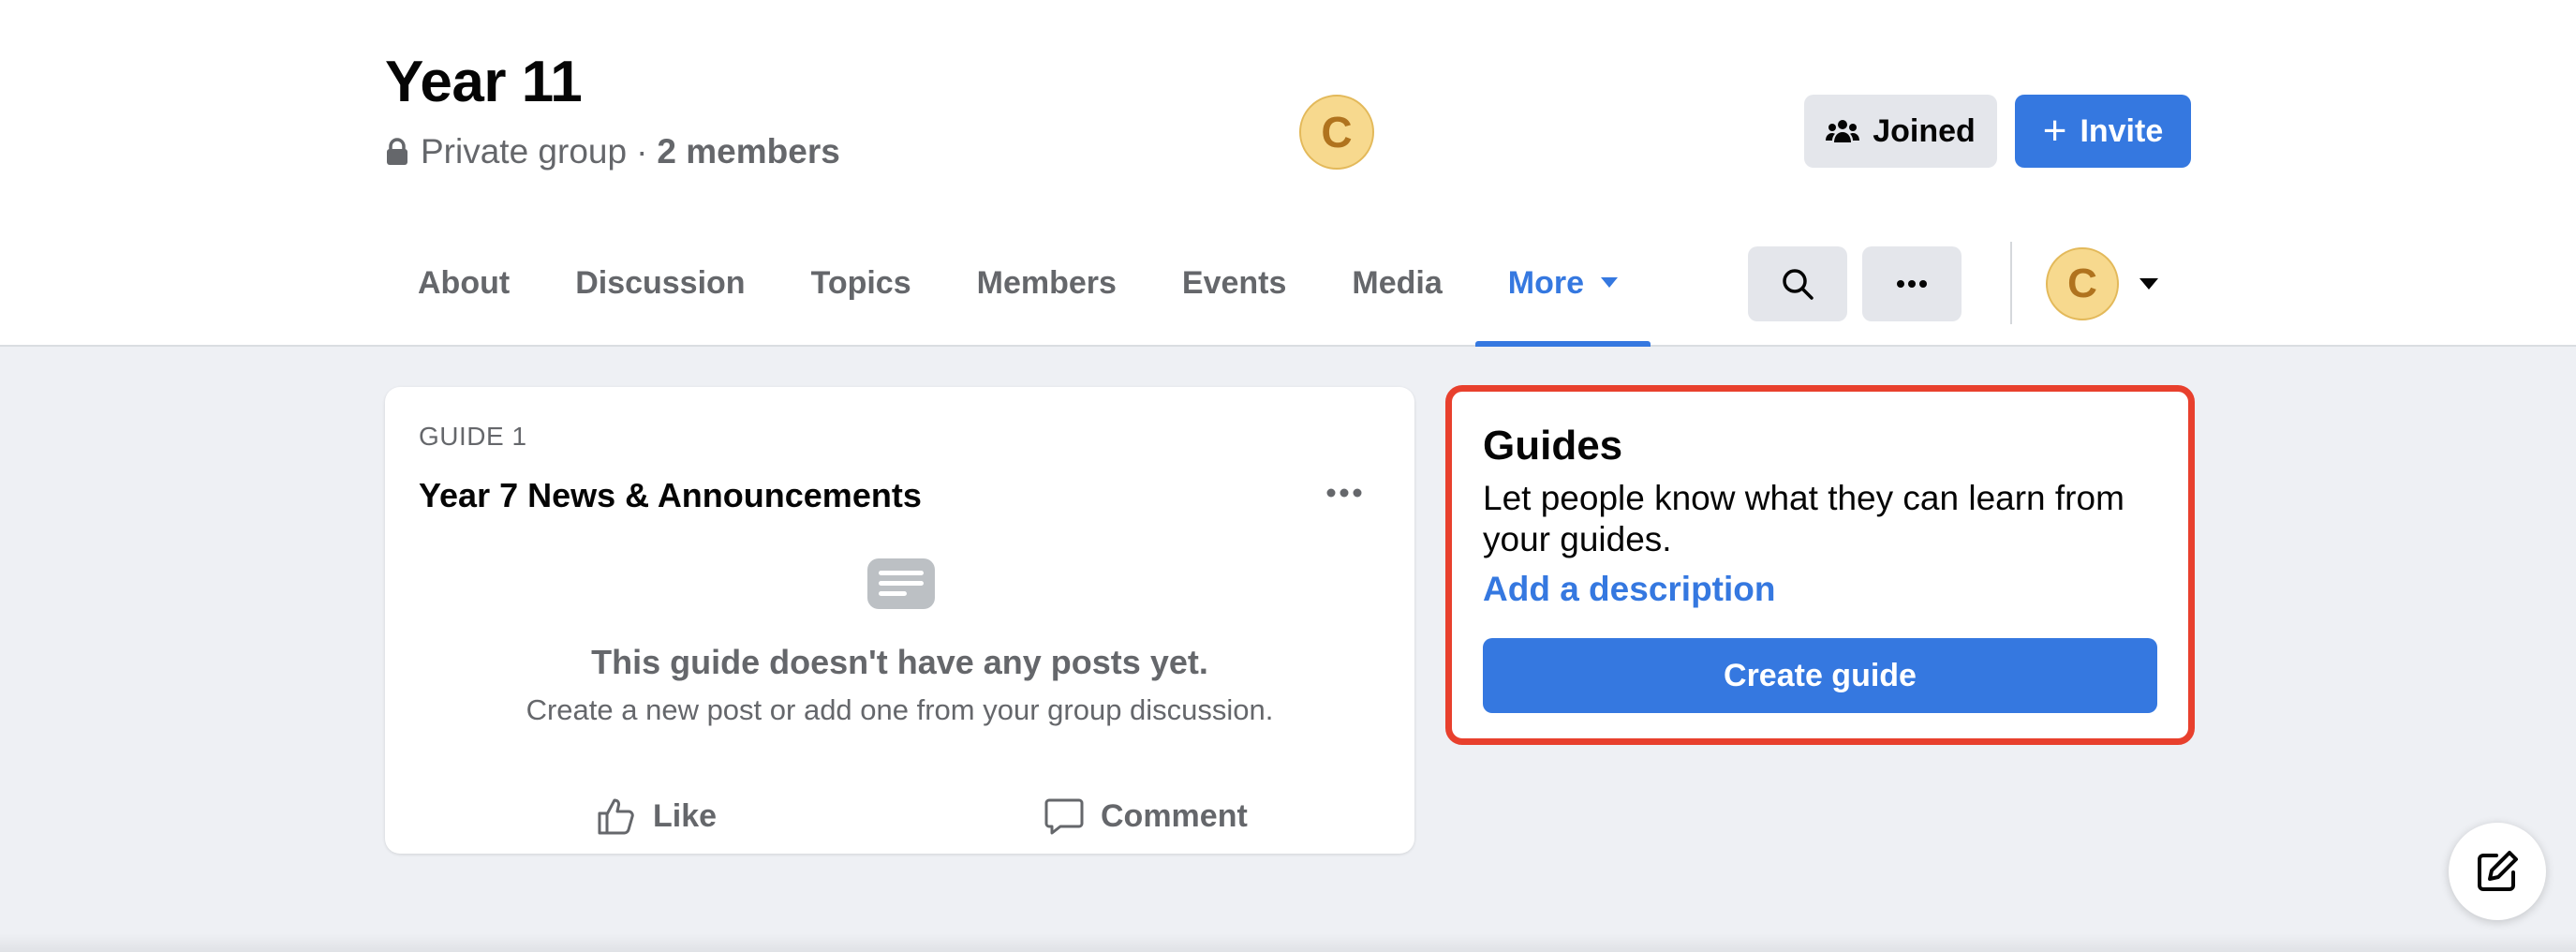 This screenshot has height=952, width=2576. I want to click on guide-options-button, so click(1344, 492).